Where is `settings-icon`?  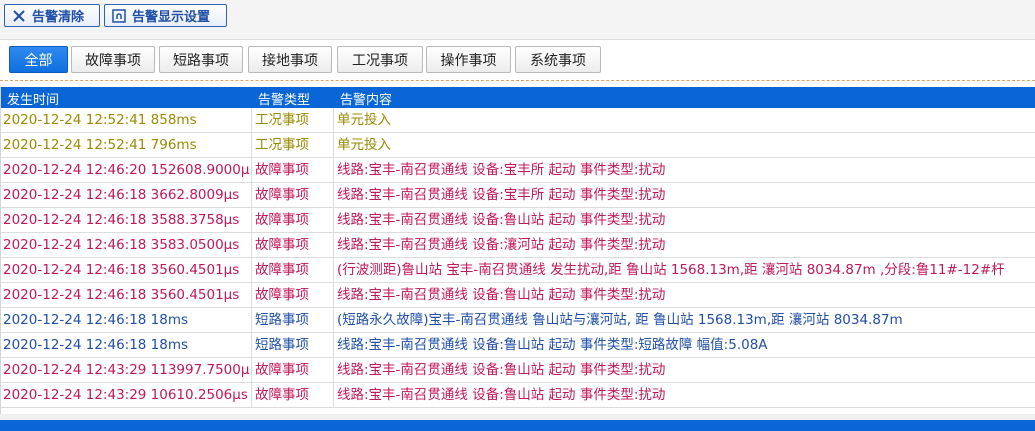
settings-icon is located at coordinates (119, 16).